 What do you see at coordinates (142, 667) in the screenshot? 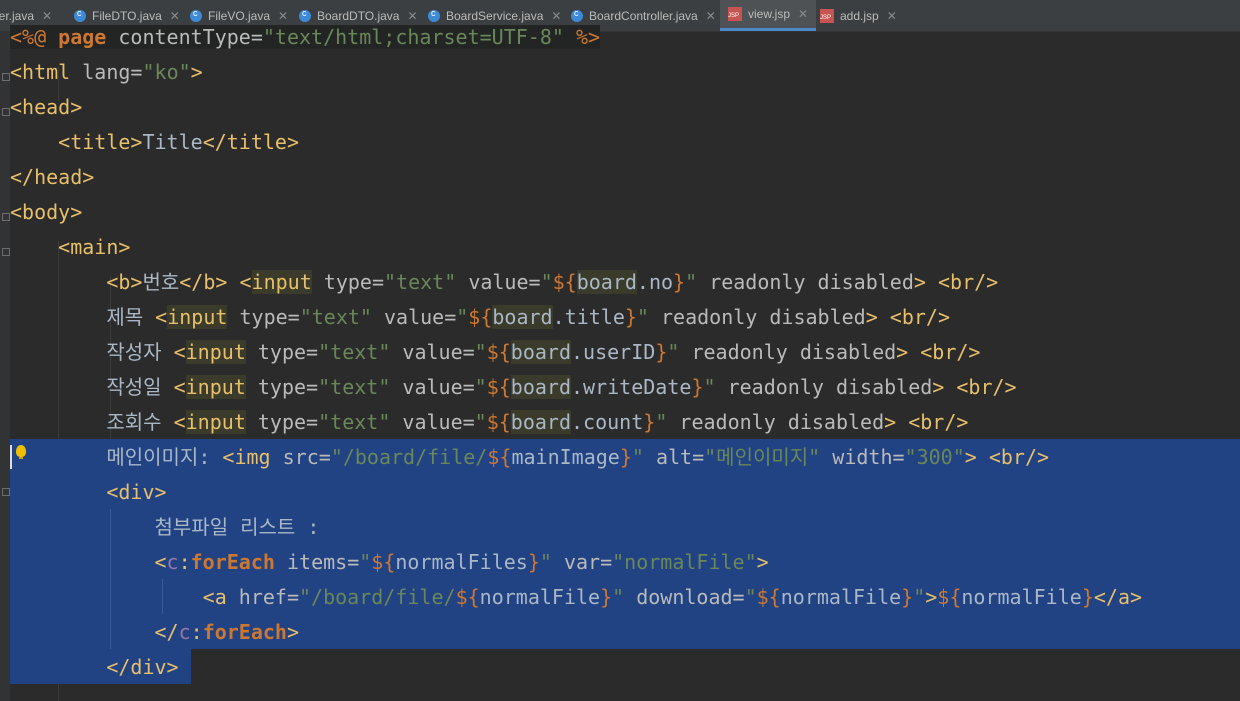
I see `code-line-19: </div>` at bounding box center [142, 667].